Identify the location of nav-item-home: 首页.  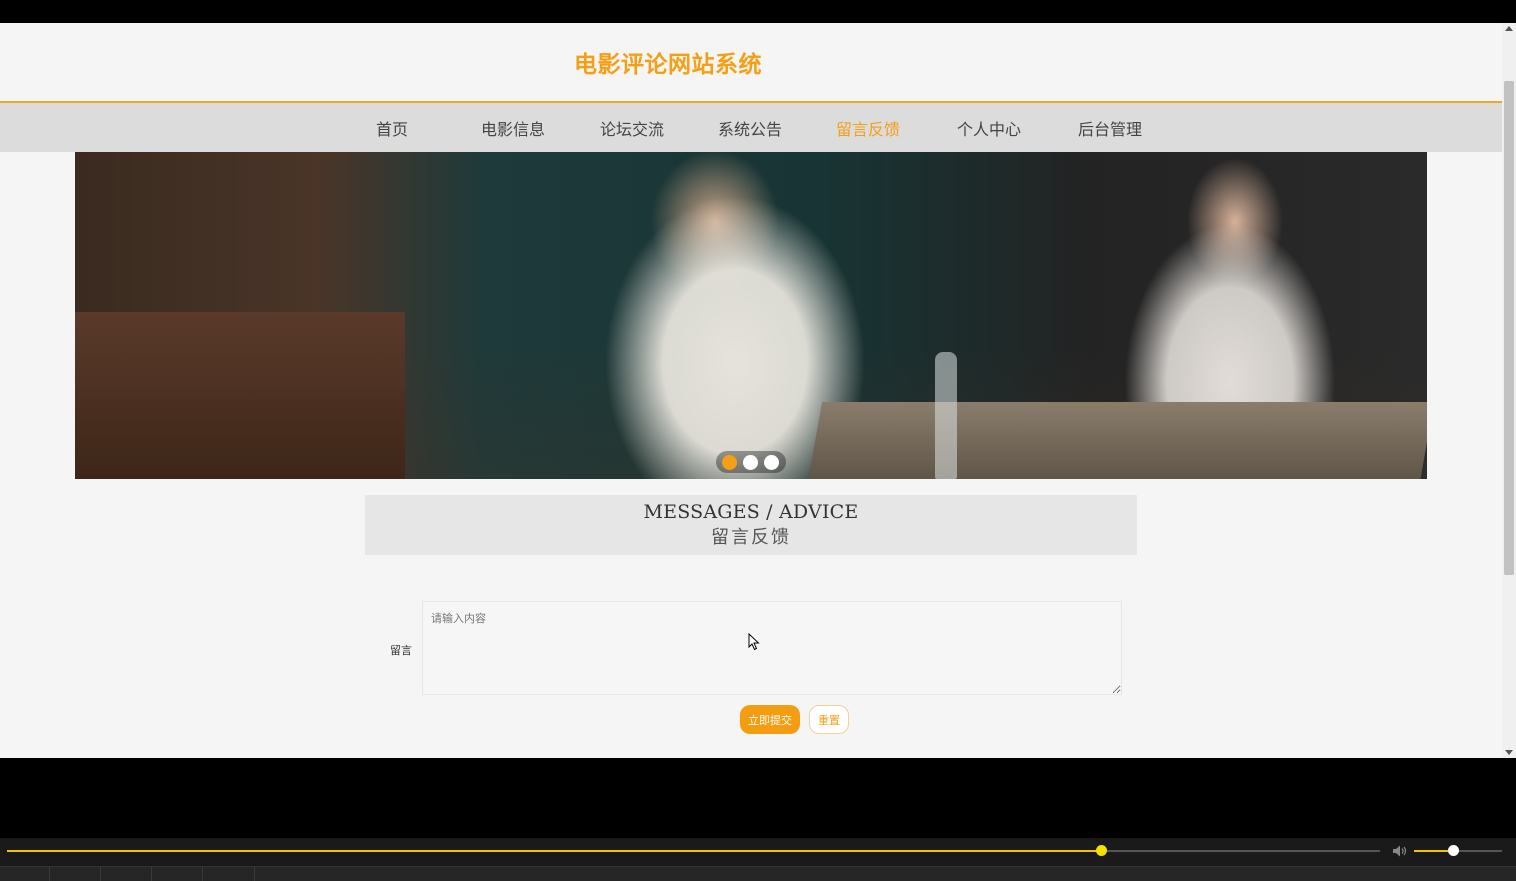
(392, 128).